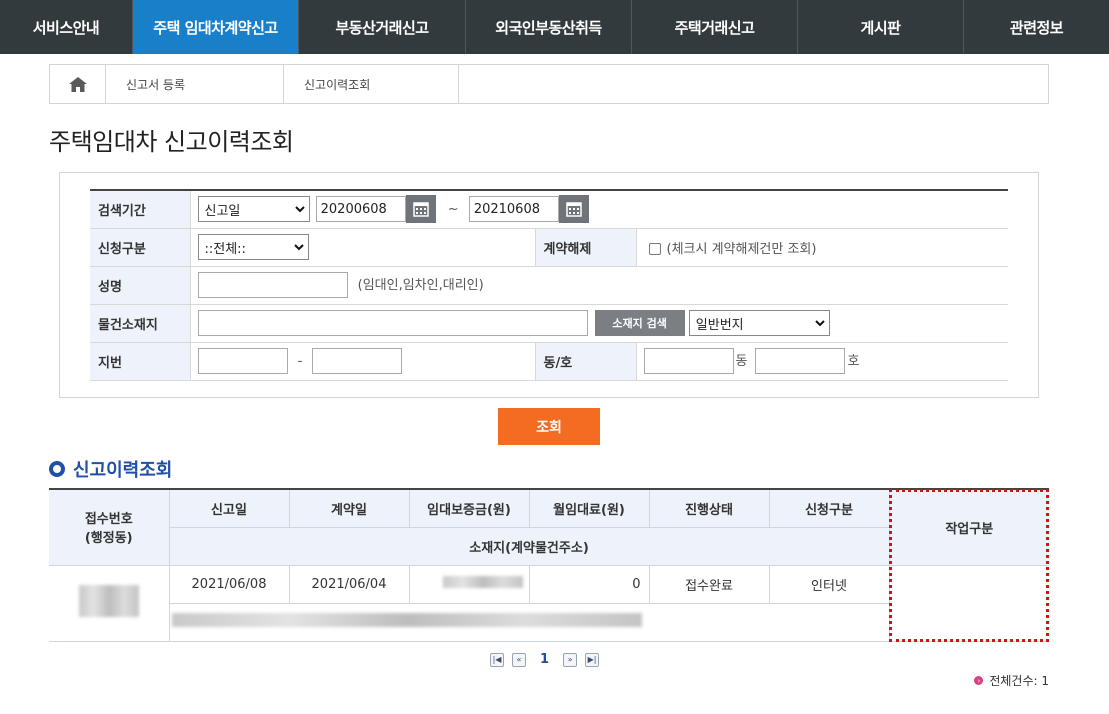 This screenshot has width=1109, height=714. I want to click on breadcrumb-item-history: 신고이력조회, so click(371, 84).